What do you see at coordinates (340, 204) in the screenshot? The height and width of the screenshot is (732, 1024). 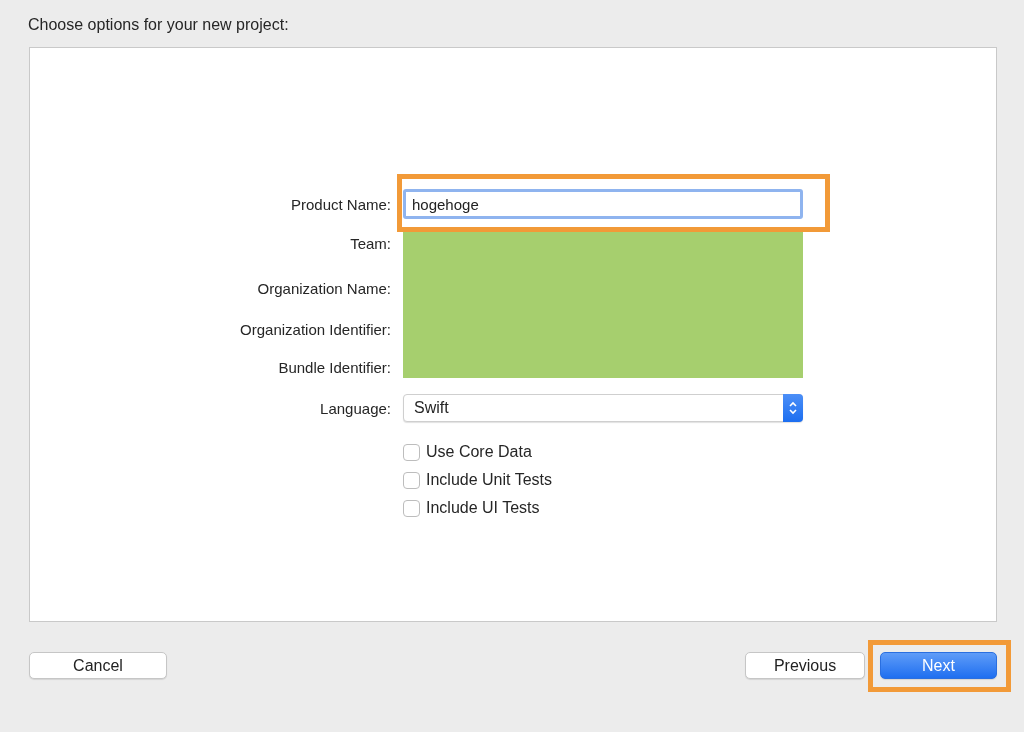 I see `field-label: Product Name:` at bounding box center [340, 204].